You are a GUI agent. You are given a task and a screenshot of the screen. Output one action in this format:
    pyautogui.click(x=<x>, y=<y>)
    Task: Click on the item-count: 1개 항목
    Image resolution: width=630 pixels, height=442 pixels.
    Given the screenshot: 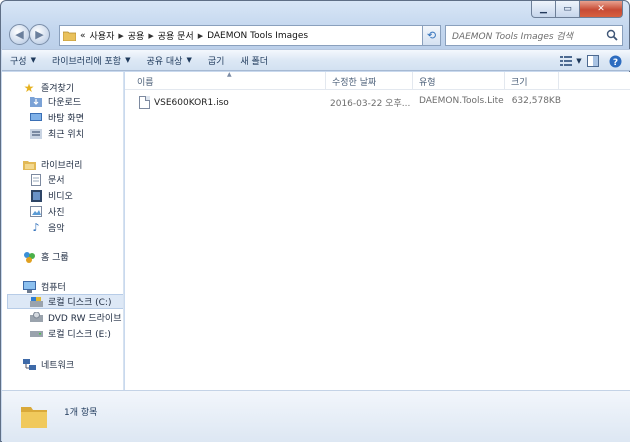 What is the action you would take?
    pyautogui.click(x=81, y=413)
    